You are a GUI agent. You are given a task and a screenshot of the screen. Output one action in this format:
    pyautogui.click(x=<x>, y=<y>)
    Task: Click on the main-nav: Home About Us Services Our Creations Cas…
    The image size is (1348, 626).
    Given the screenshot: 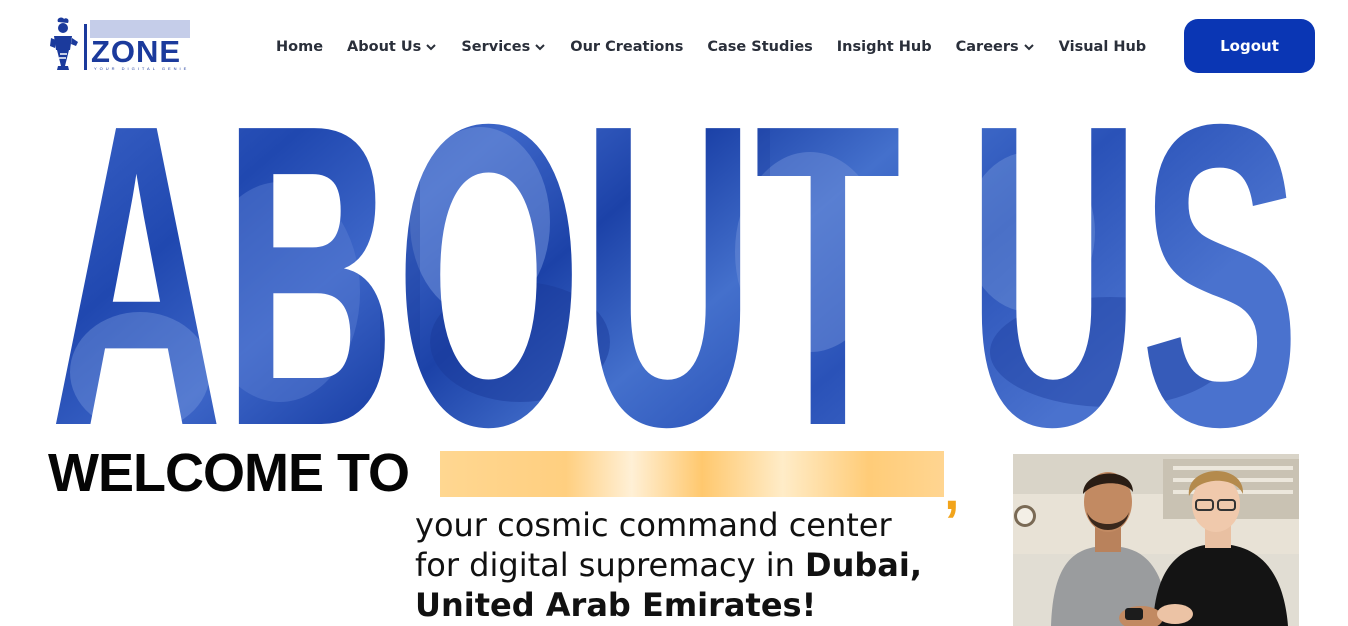 What is the action you would take?
    pyautogui.click(x=723, y=47)
    